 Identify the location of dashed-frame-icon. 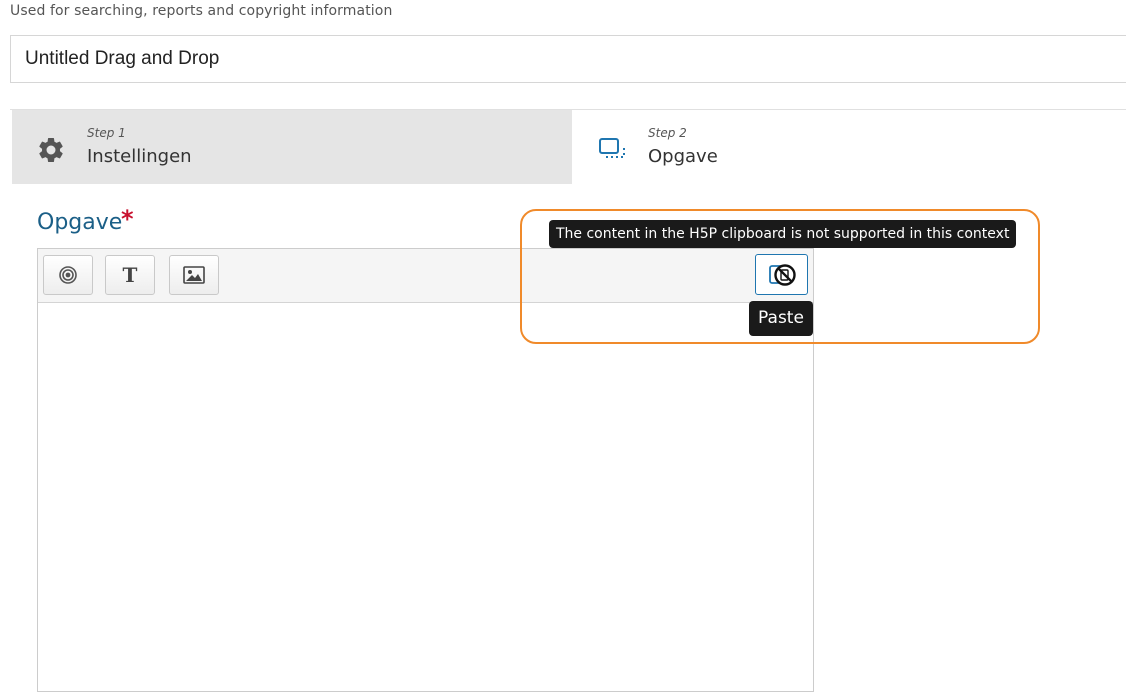
(612, 148).